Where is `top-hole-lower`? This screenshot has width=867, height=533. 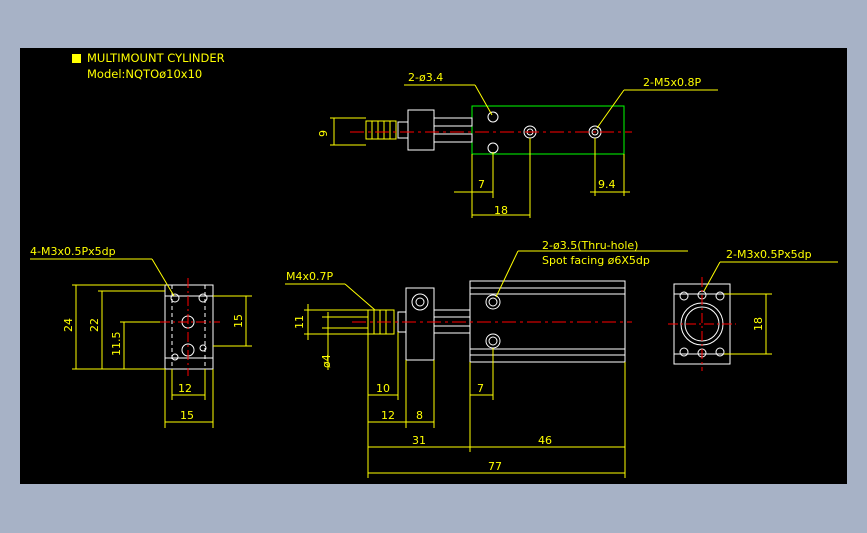 top-hole-lower is located at coordinates (493, 148).